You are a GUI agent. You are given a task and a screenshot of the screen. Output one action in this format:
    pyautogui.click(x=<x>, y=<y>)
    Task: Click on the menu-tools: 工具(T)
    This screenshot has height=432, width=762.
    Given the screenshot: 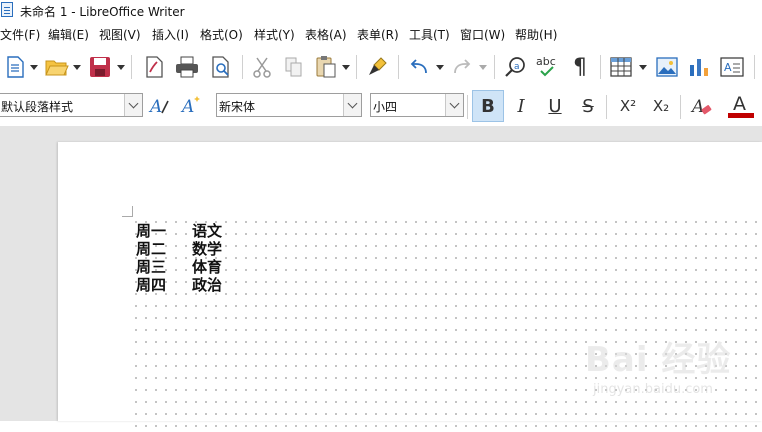 What is the action you would take?
    pyautogui.click(x=429, y=34)
    